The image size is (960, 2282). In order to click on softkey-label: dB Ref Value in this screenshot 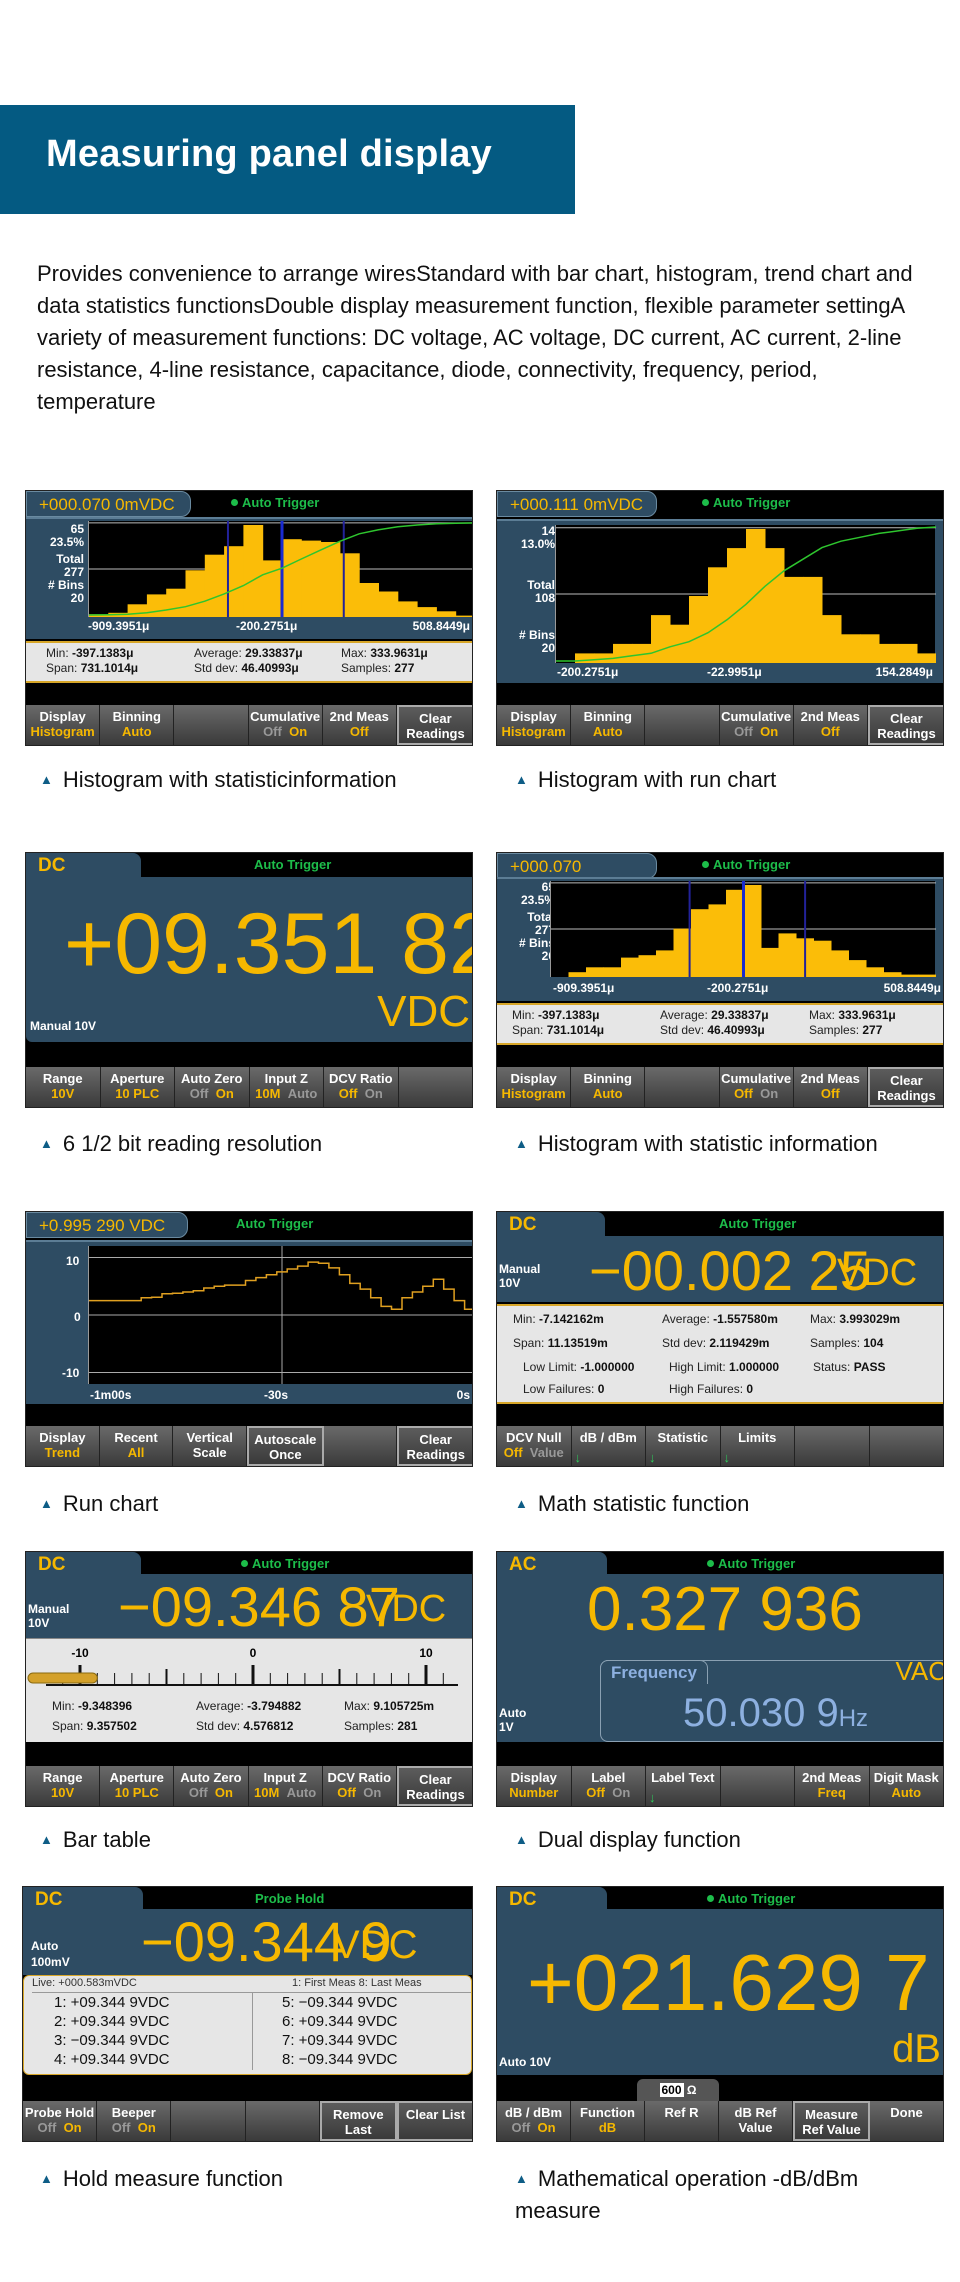, I will do `click(755, 2120)`.